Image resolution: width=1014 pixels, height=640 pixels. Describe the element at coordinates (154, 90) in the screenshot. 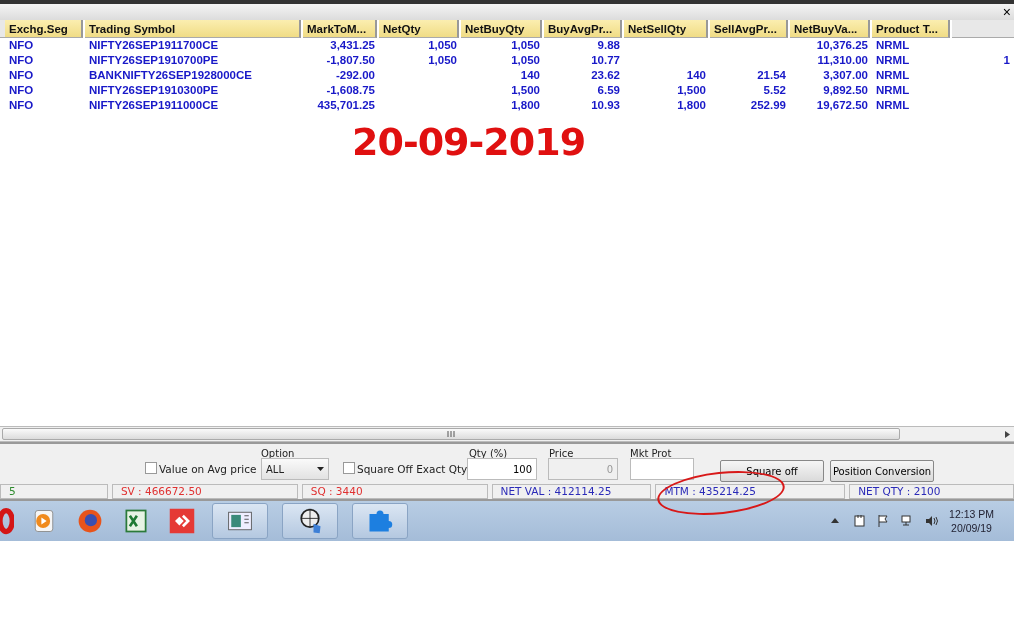

I see `table-cell-text: NIFTY26SEP1910300PE` at that location.